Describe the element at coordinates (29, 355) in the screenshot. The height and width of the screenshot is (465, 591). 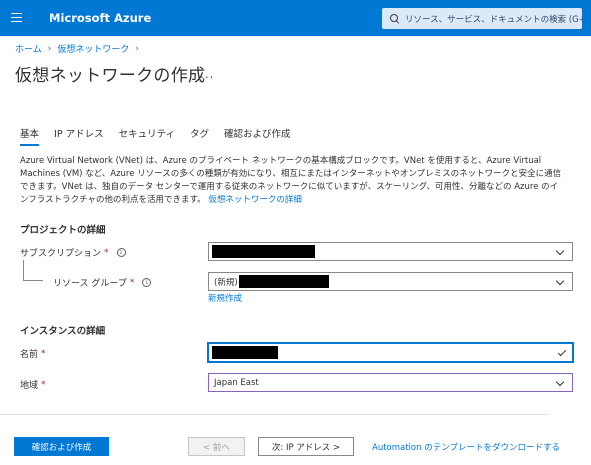
I see `name-label-text: 名前` at that location.